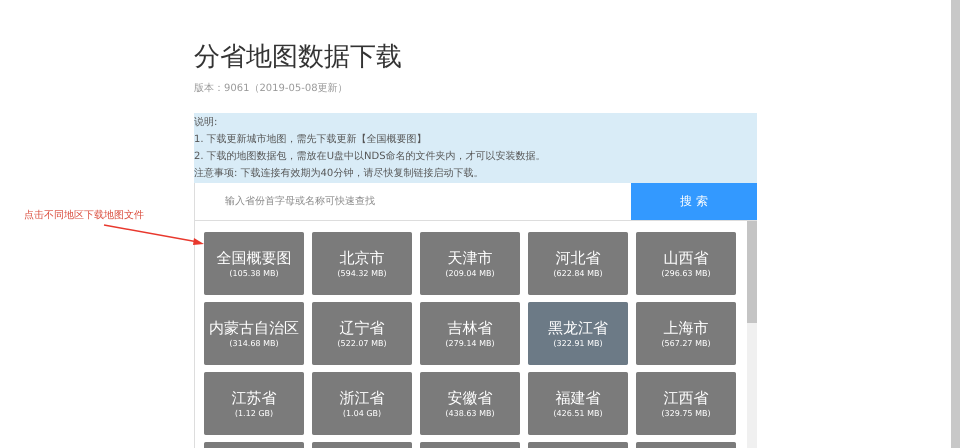  Describe the element at coordinates (271, 89) in the screenshot. I see `version-text: 版本：9061（2019-05-08更新）` at that location.